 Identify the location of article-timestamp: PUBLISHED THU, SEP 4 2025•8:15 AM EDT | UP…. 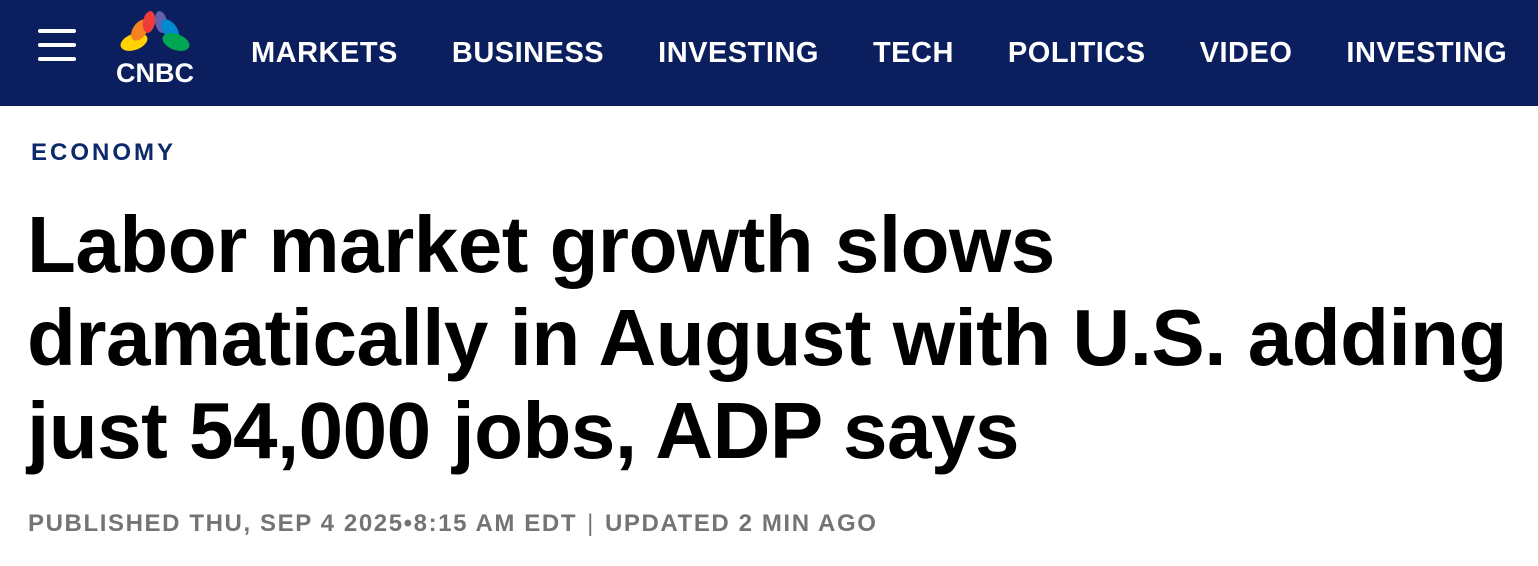
(452, 524).